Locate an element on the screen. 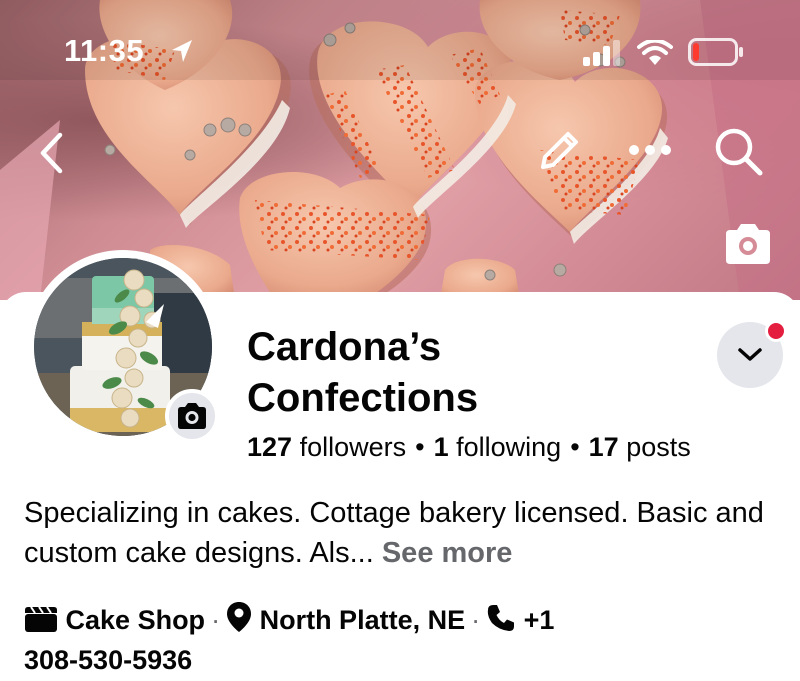 This screenshot has width=800, height=681. location-arrow-icon is located at coordinates (182, 51).